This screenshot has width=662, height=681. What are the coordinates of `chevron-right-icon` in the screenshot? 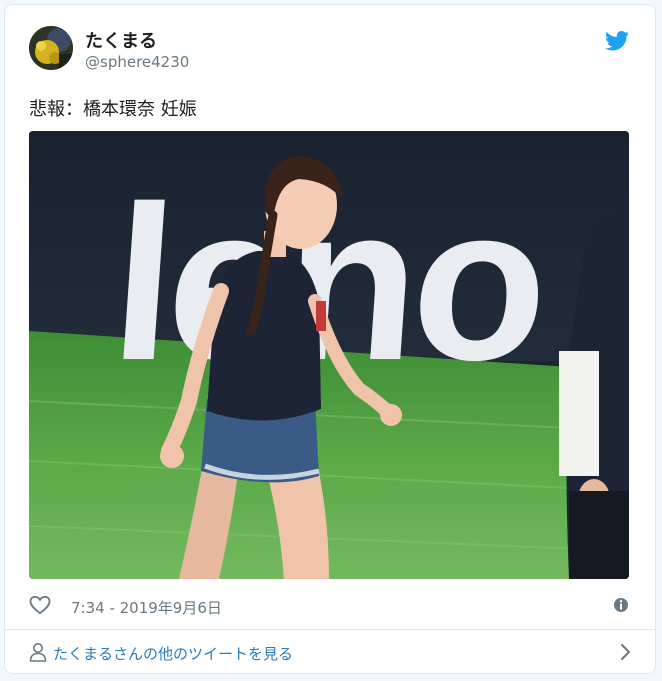 It's located at (625, 652).